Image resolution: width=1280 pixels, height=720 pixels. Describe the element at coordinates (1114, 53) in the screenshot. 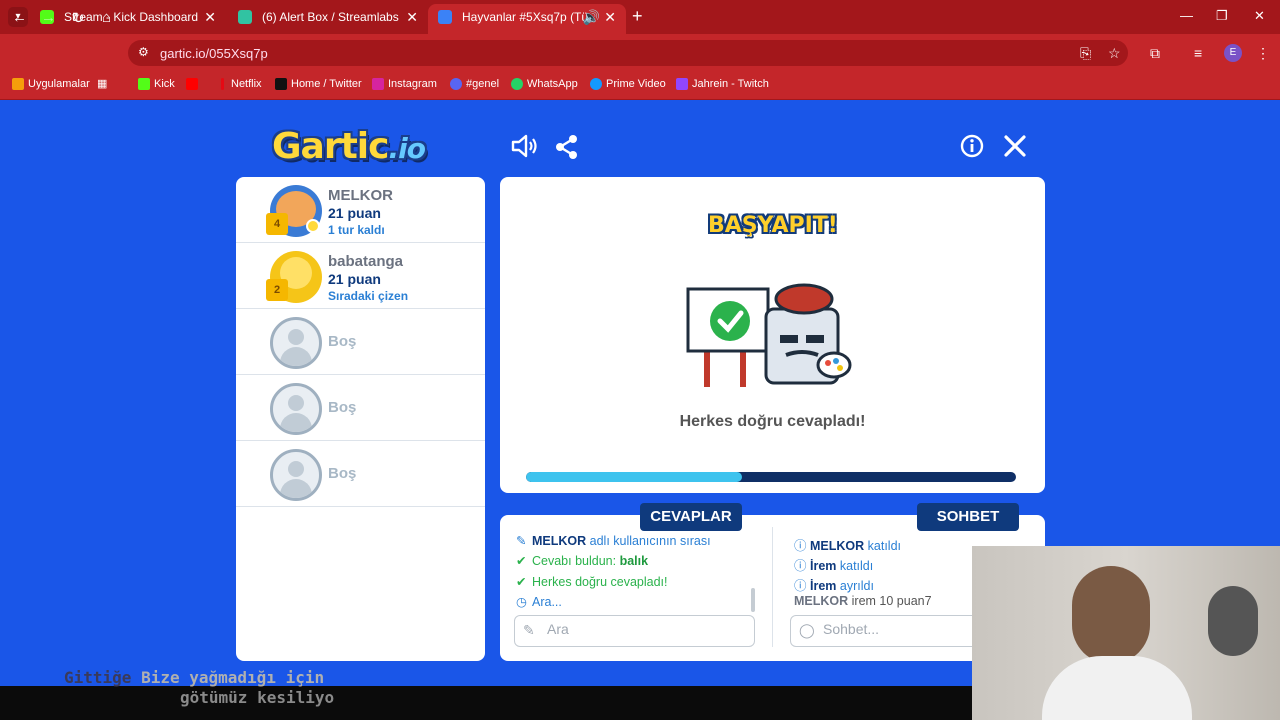

I see `bookmark-star-icon: ☆` at that location.